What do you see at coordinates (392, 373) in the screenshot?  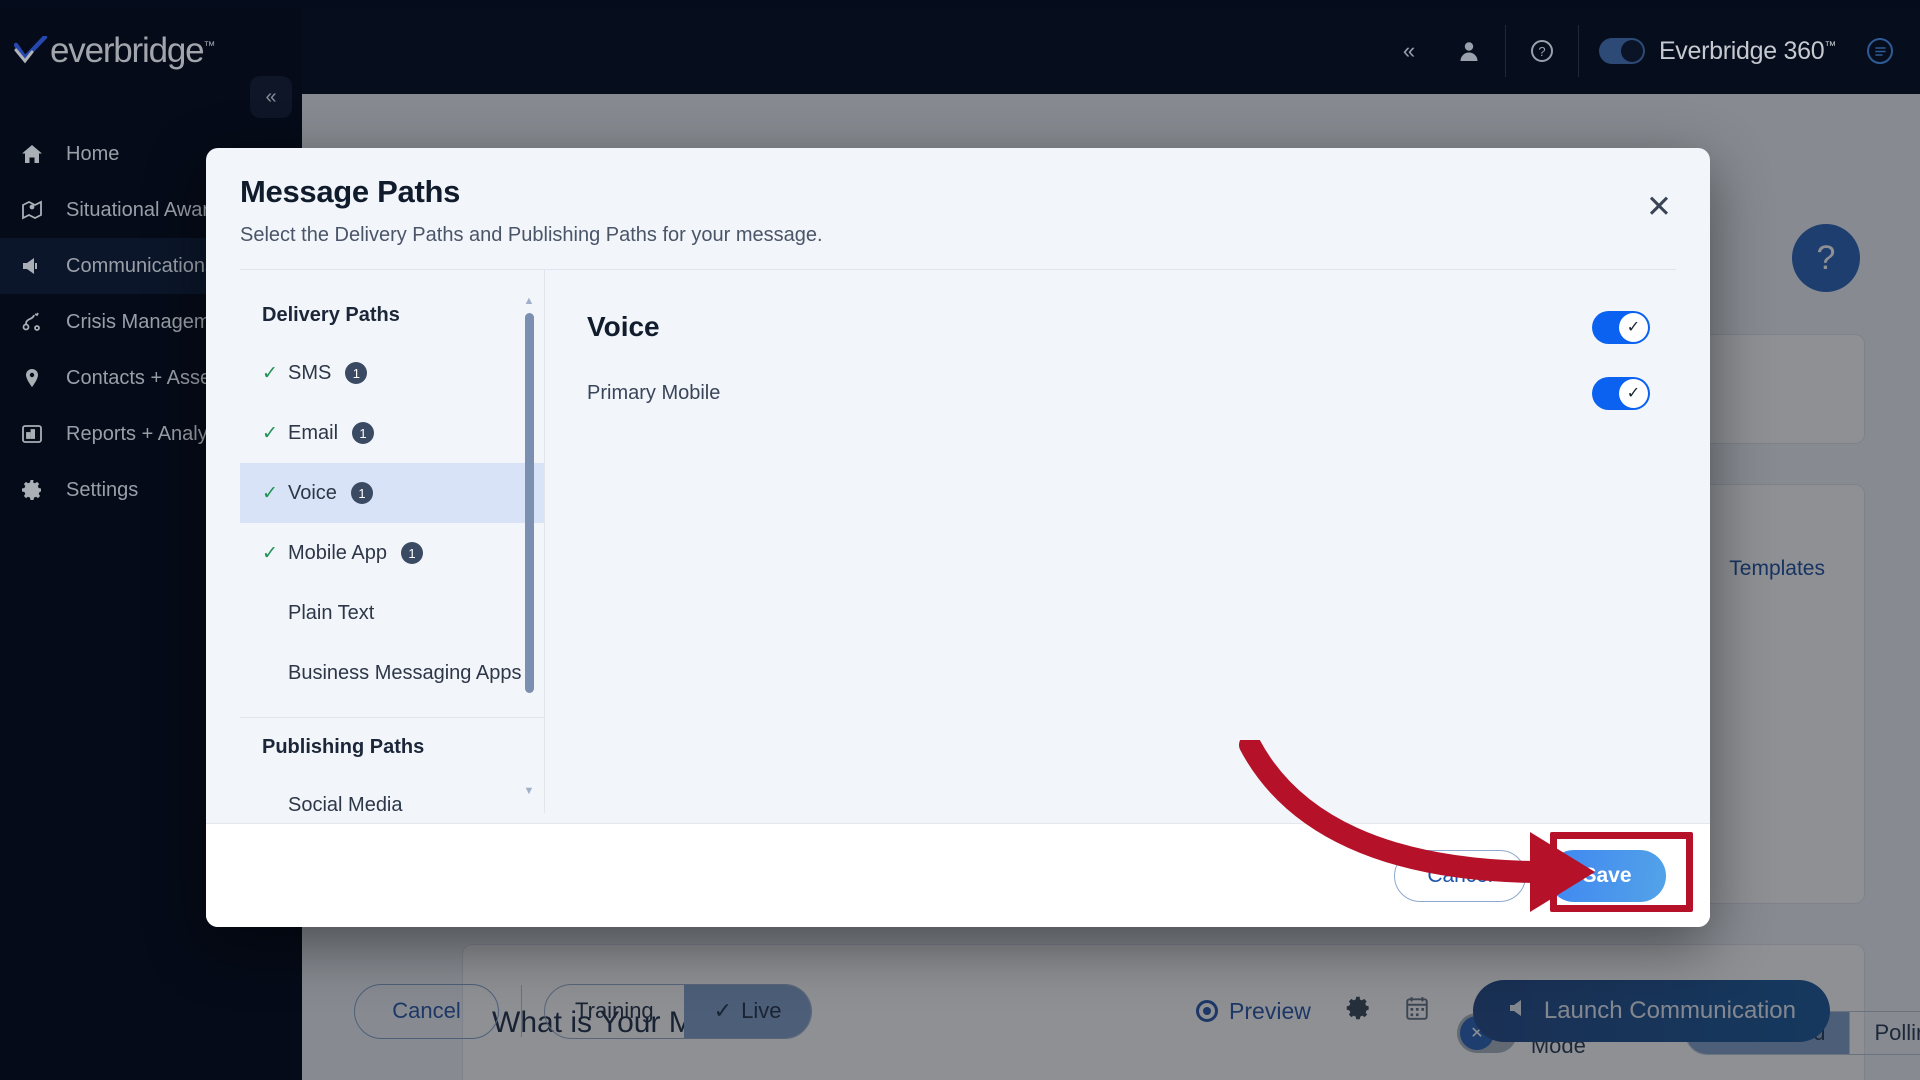 I see `path-item-sms: ✓ SMS 1` at bounding box center [392, 373].